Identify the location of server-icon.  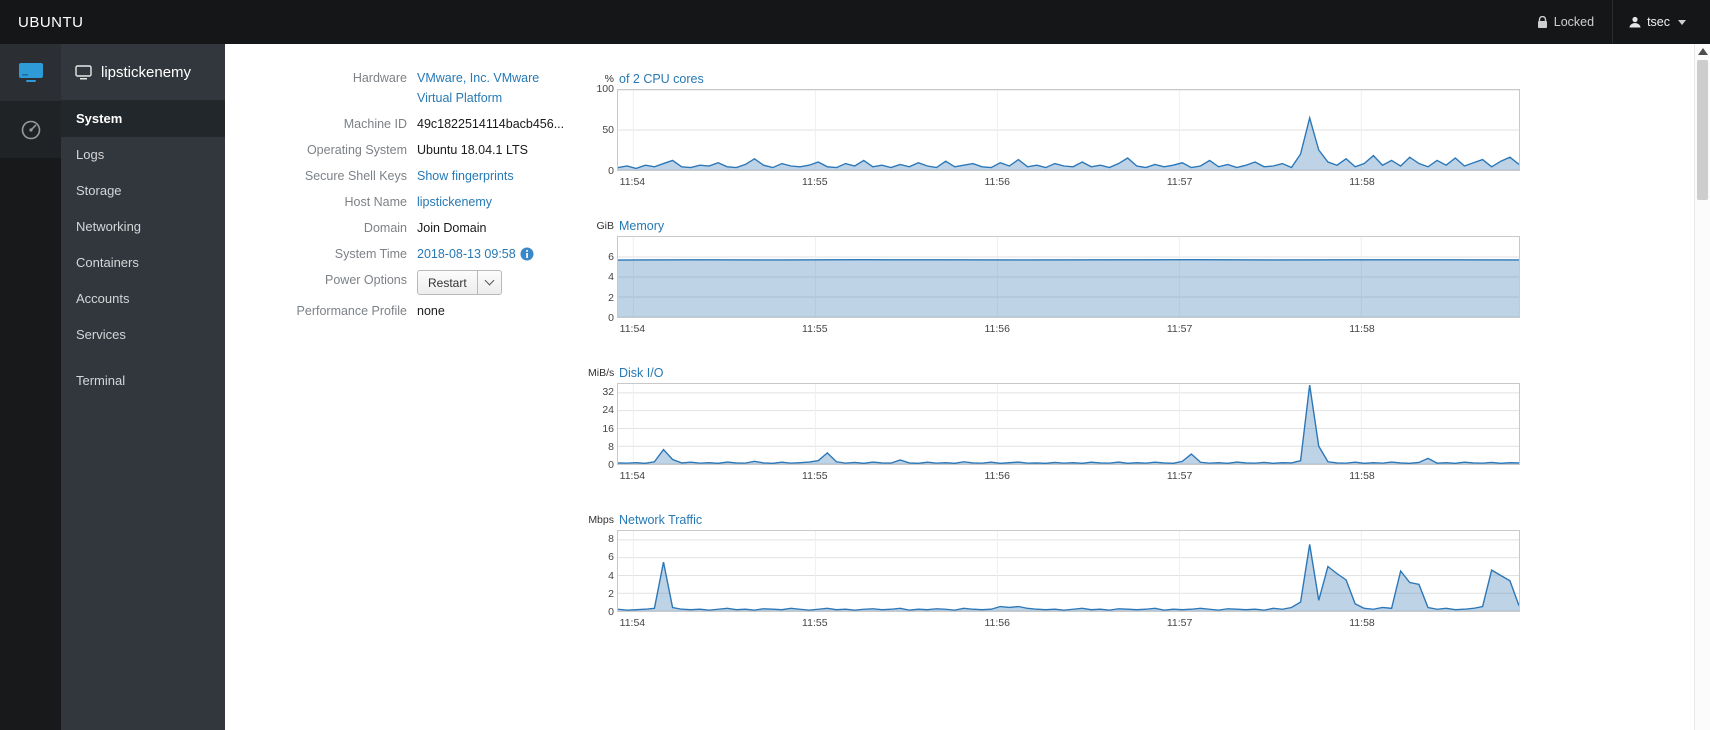
(30, 72).